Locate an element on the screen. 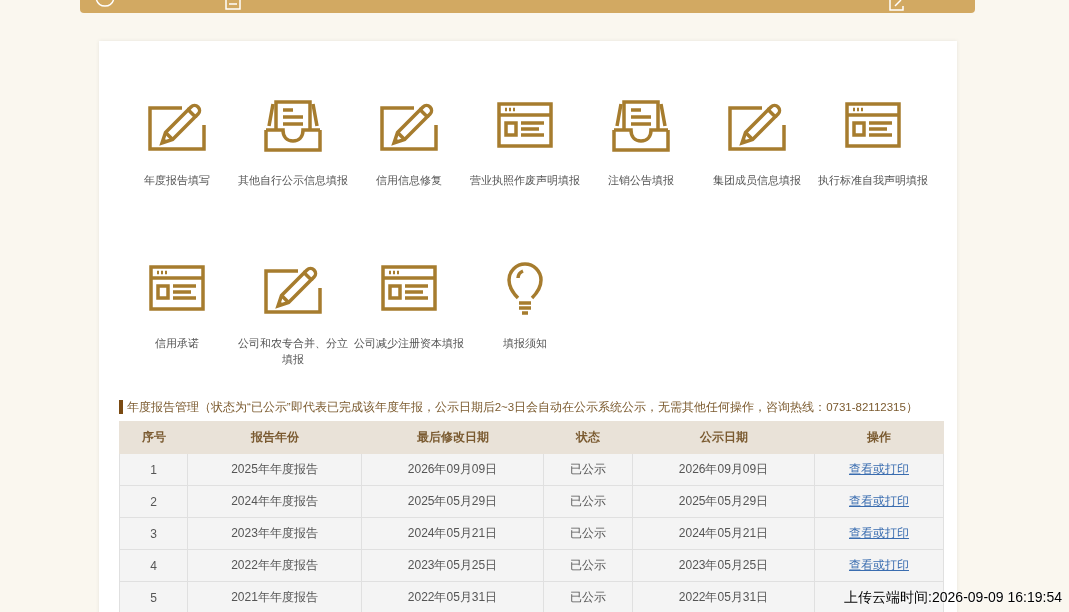  edit-icon is located at coordinates (897, 5).